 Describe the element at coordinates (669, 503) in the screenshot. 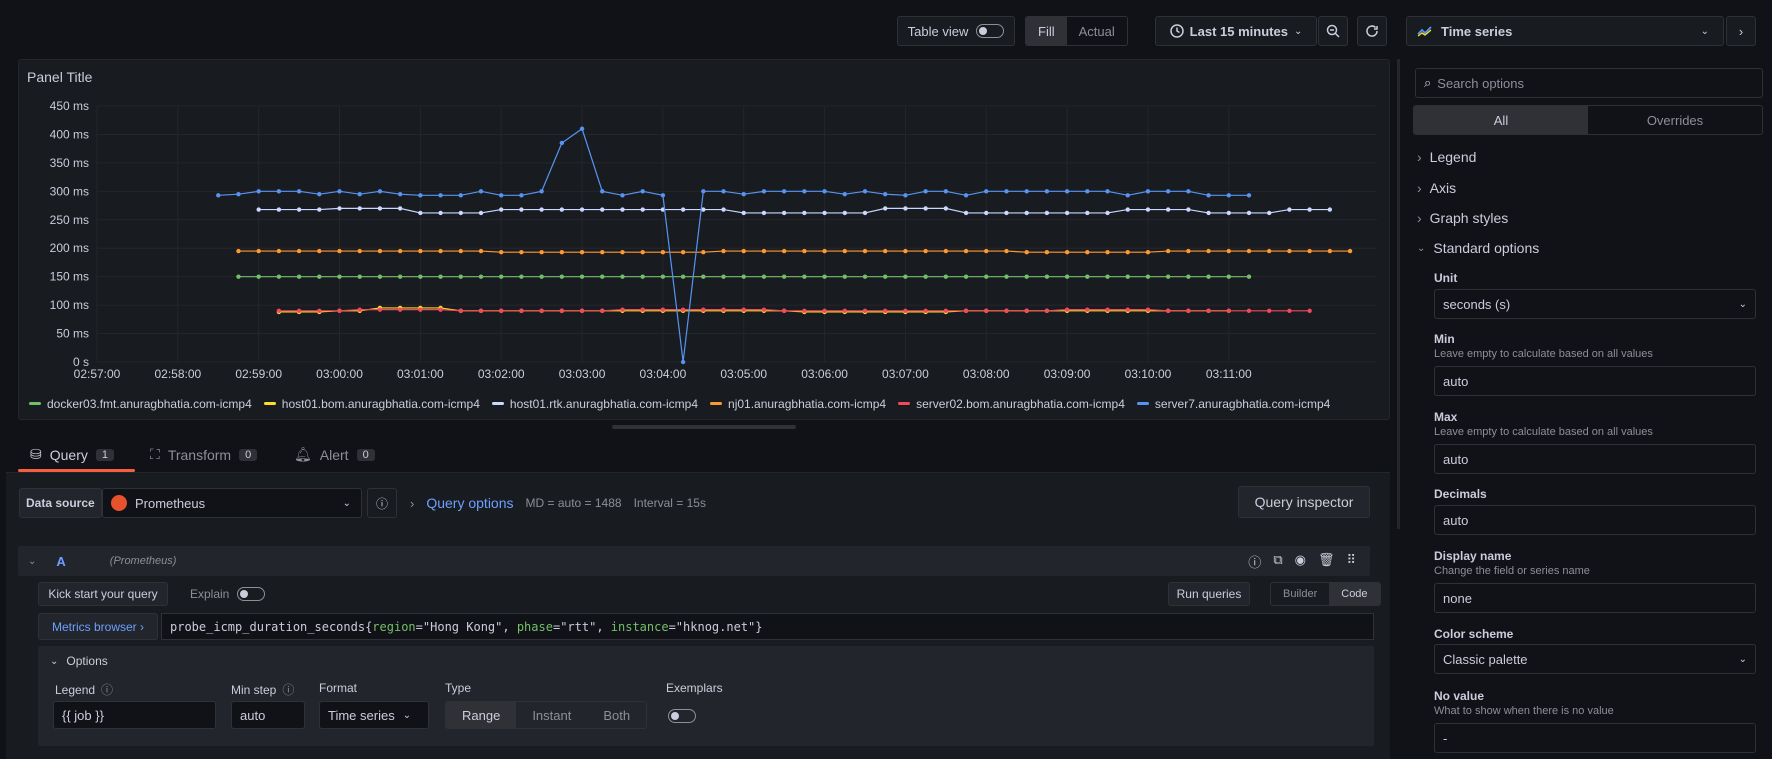

I see `query-interval: Interval = 15s` at that location.